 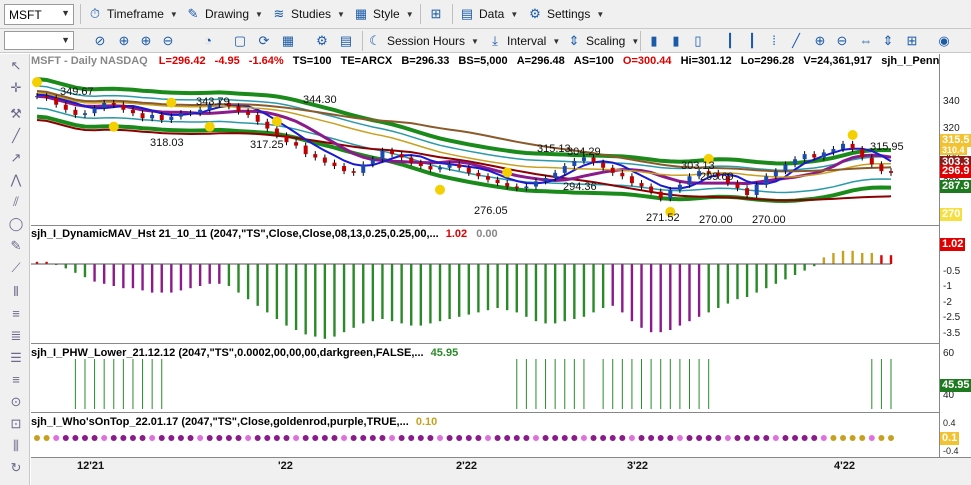 What do you see at coordinates (100, 41) in the screenshot?
I see `link-icon: ⊘` at bounding box center [100, 41].